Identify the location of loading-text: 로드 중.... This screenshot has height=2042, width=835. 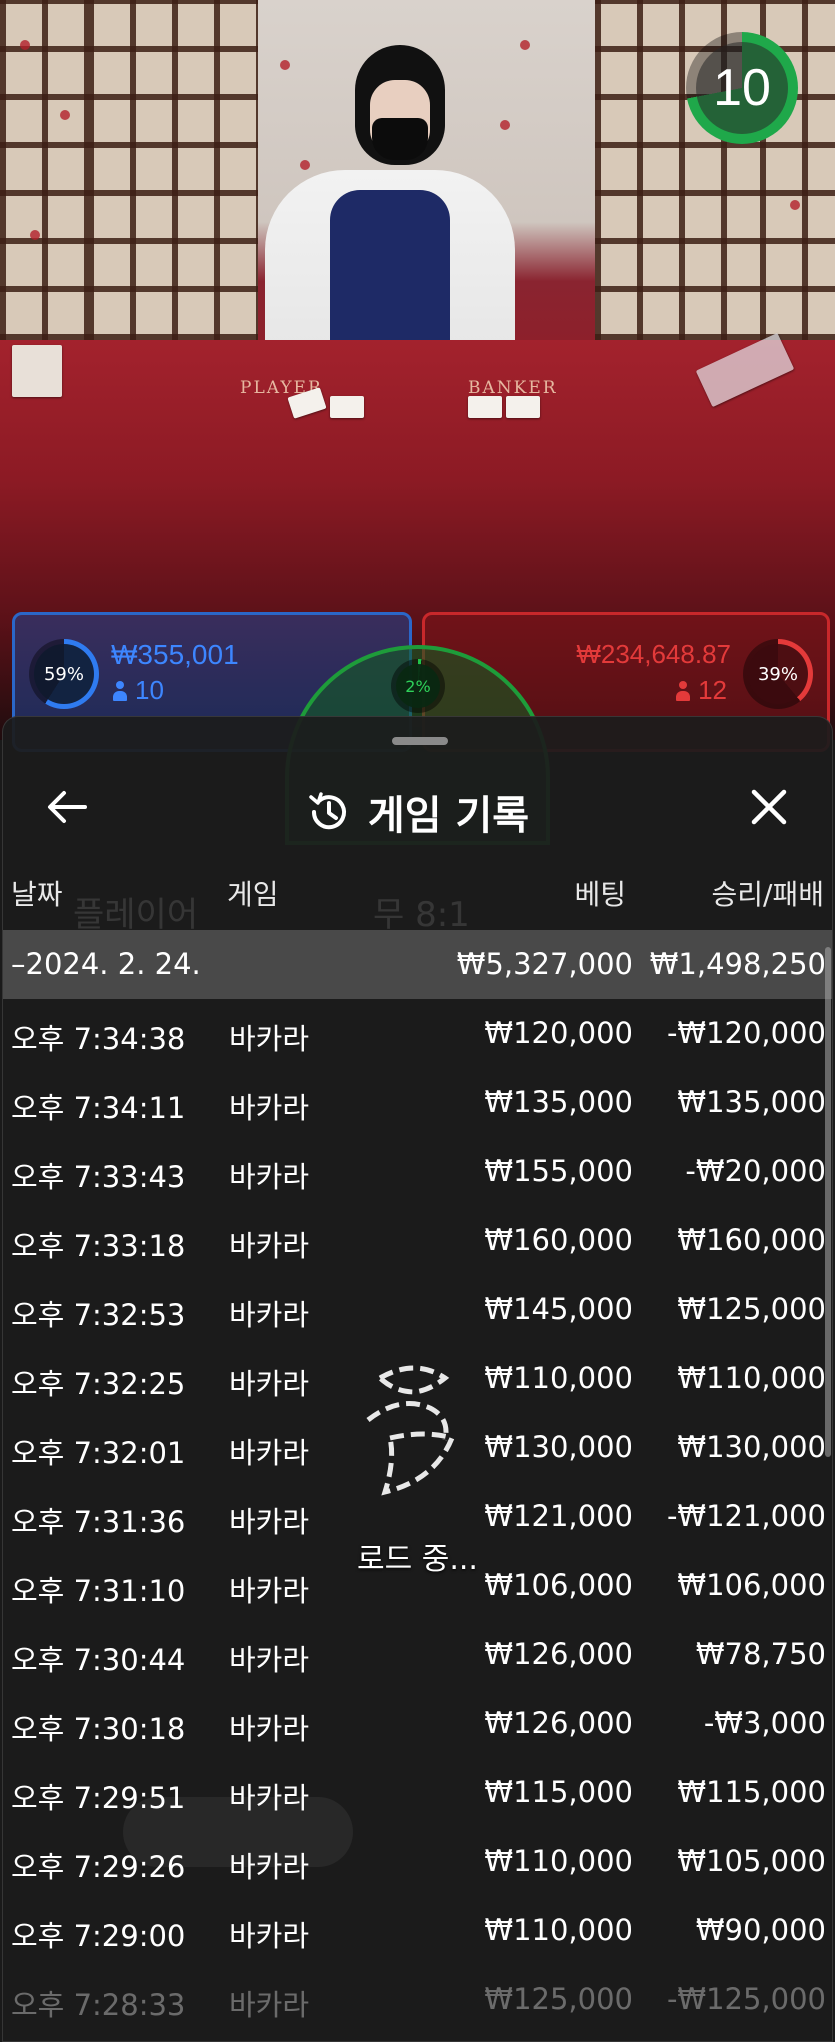
(417, 1559).